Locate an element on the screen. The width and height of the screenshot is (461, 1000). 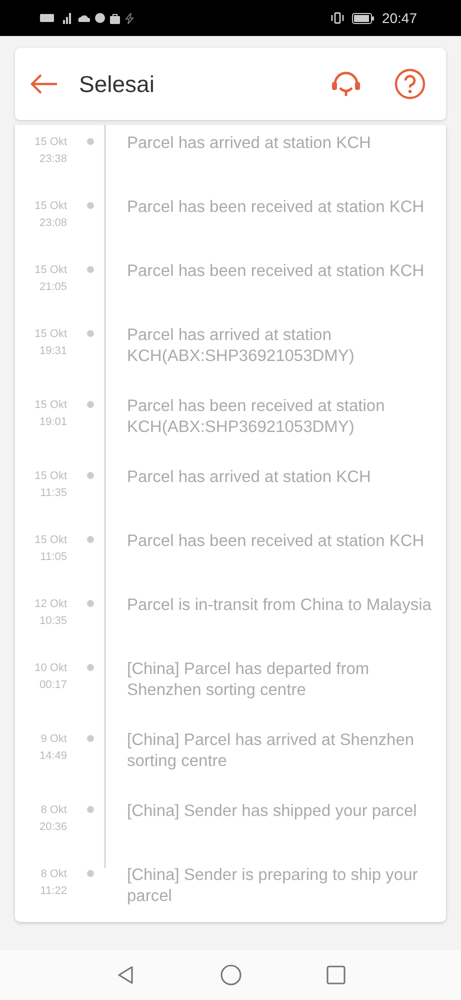
status-time: 20:47 is located at coordinates (399, 18).